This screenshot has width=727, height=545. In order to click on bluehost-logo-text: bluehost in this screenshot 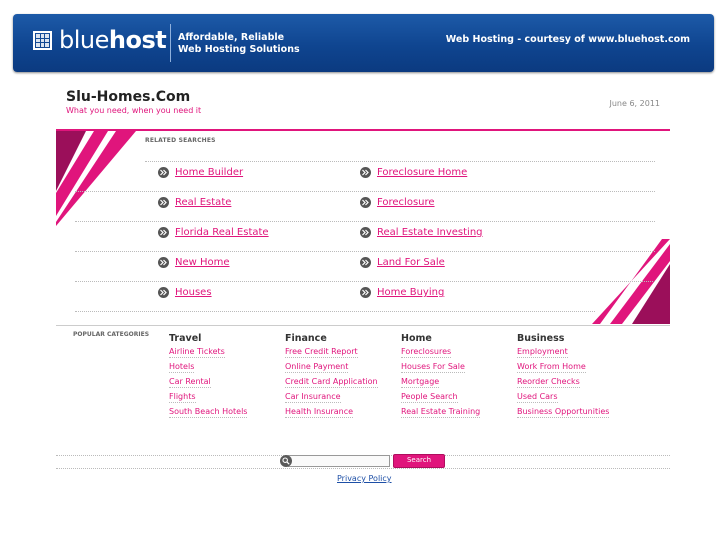, I will do `click(113, 40)`.